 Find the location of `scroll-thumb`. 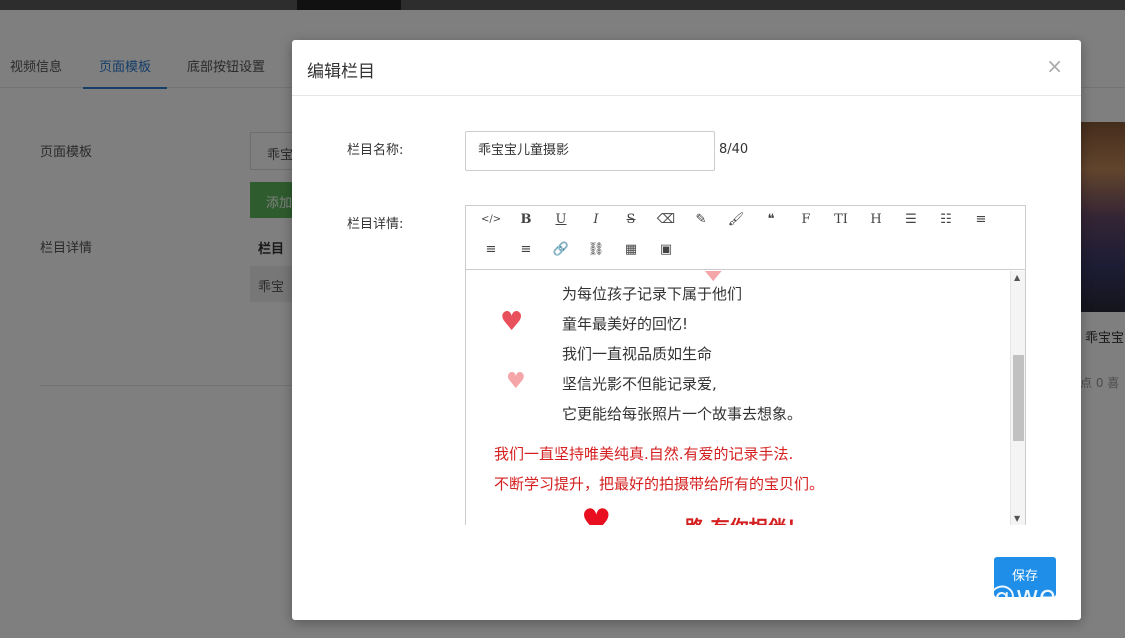

scroll-thumb is located at coordinates (1018, 398).